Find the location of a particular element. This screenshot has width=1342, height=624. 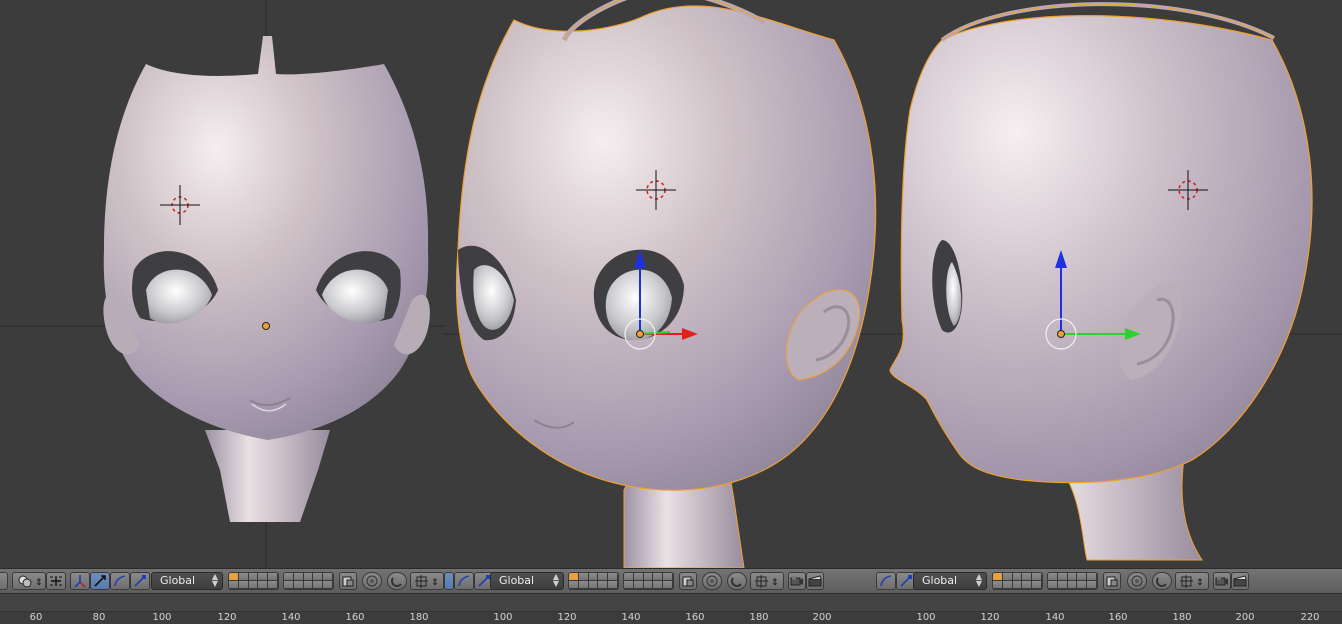

pivot-point-button: ⇕ is located at coordinates (29, 581).